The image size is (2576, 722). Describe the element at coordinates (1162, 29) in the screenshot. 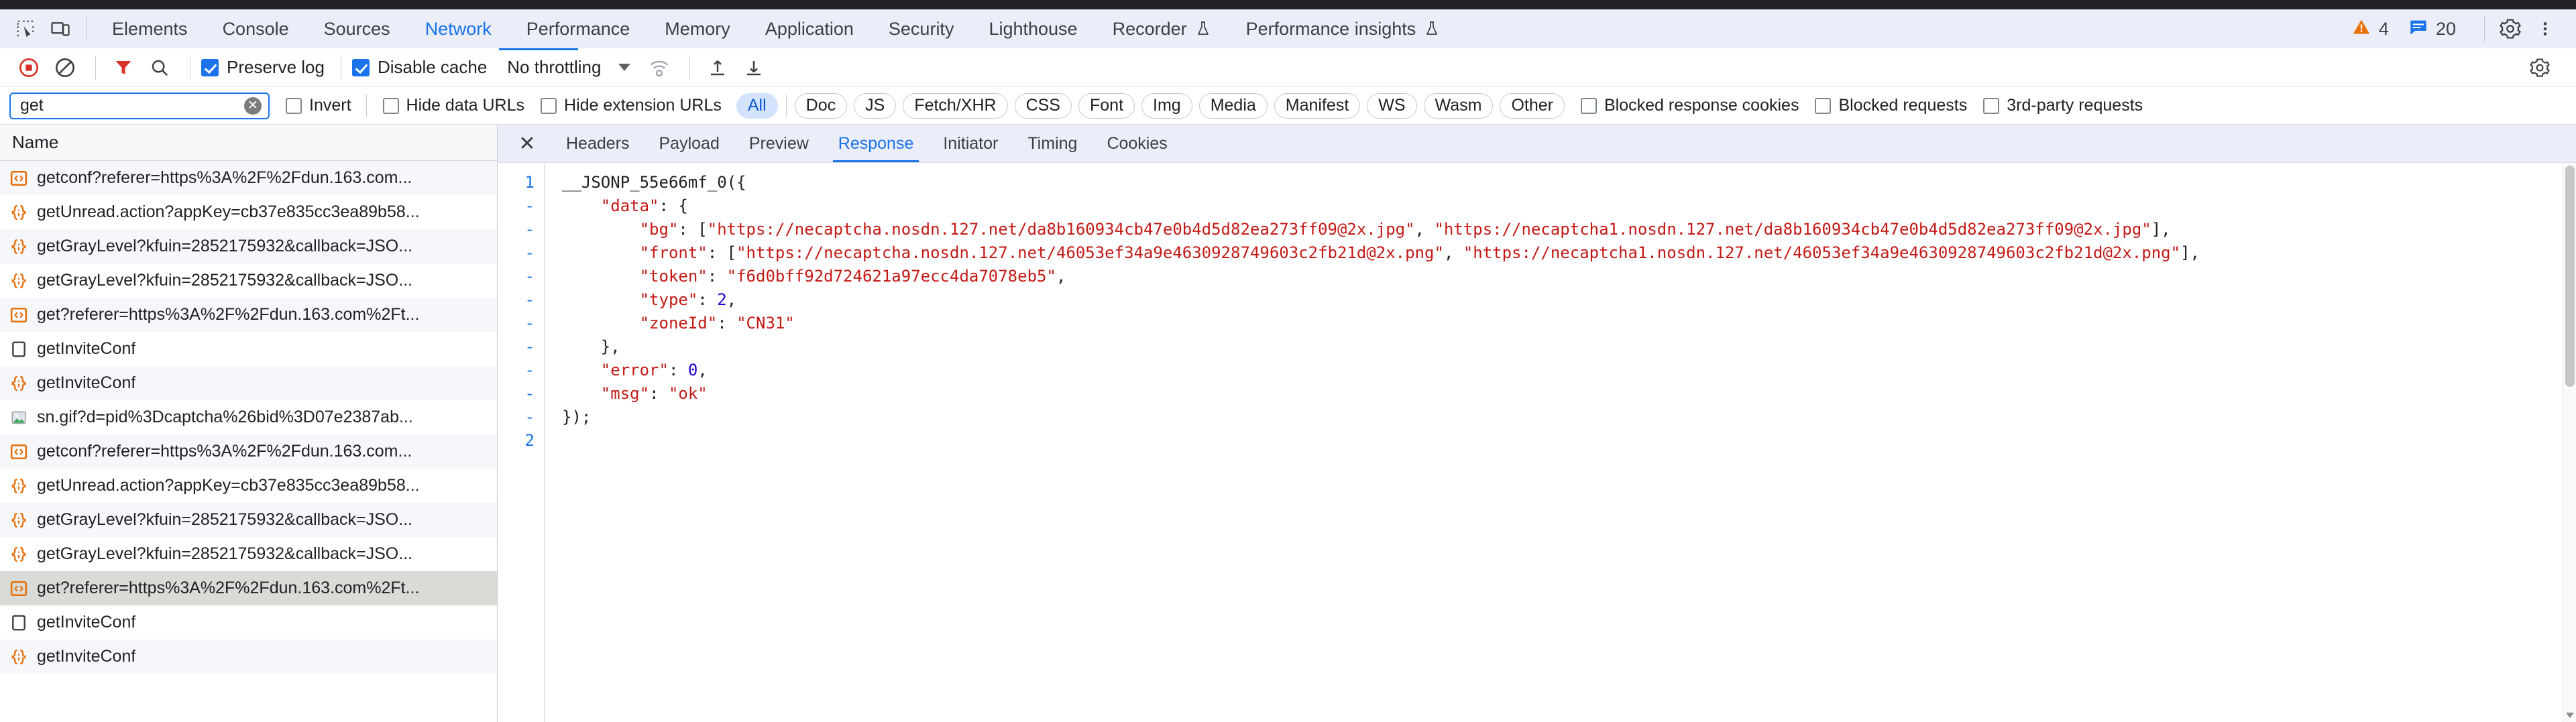

I see `tab-recorder: Recorder` at that location.